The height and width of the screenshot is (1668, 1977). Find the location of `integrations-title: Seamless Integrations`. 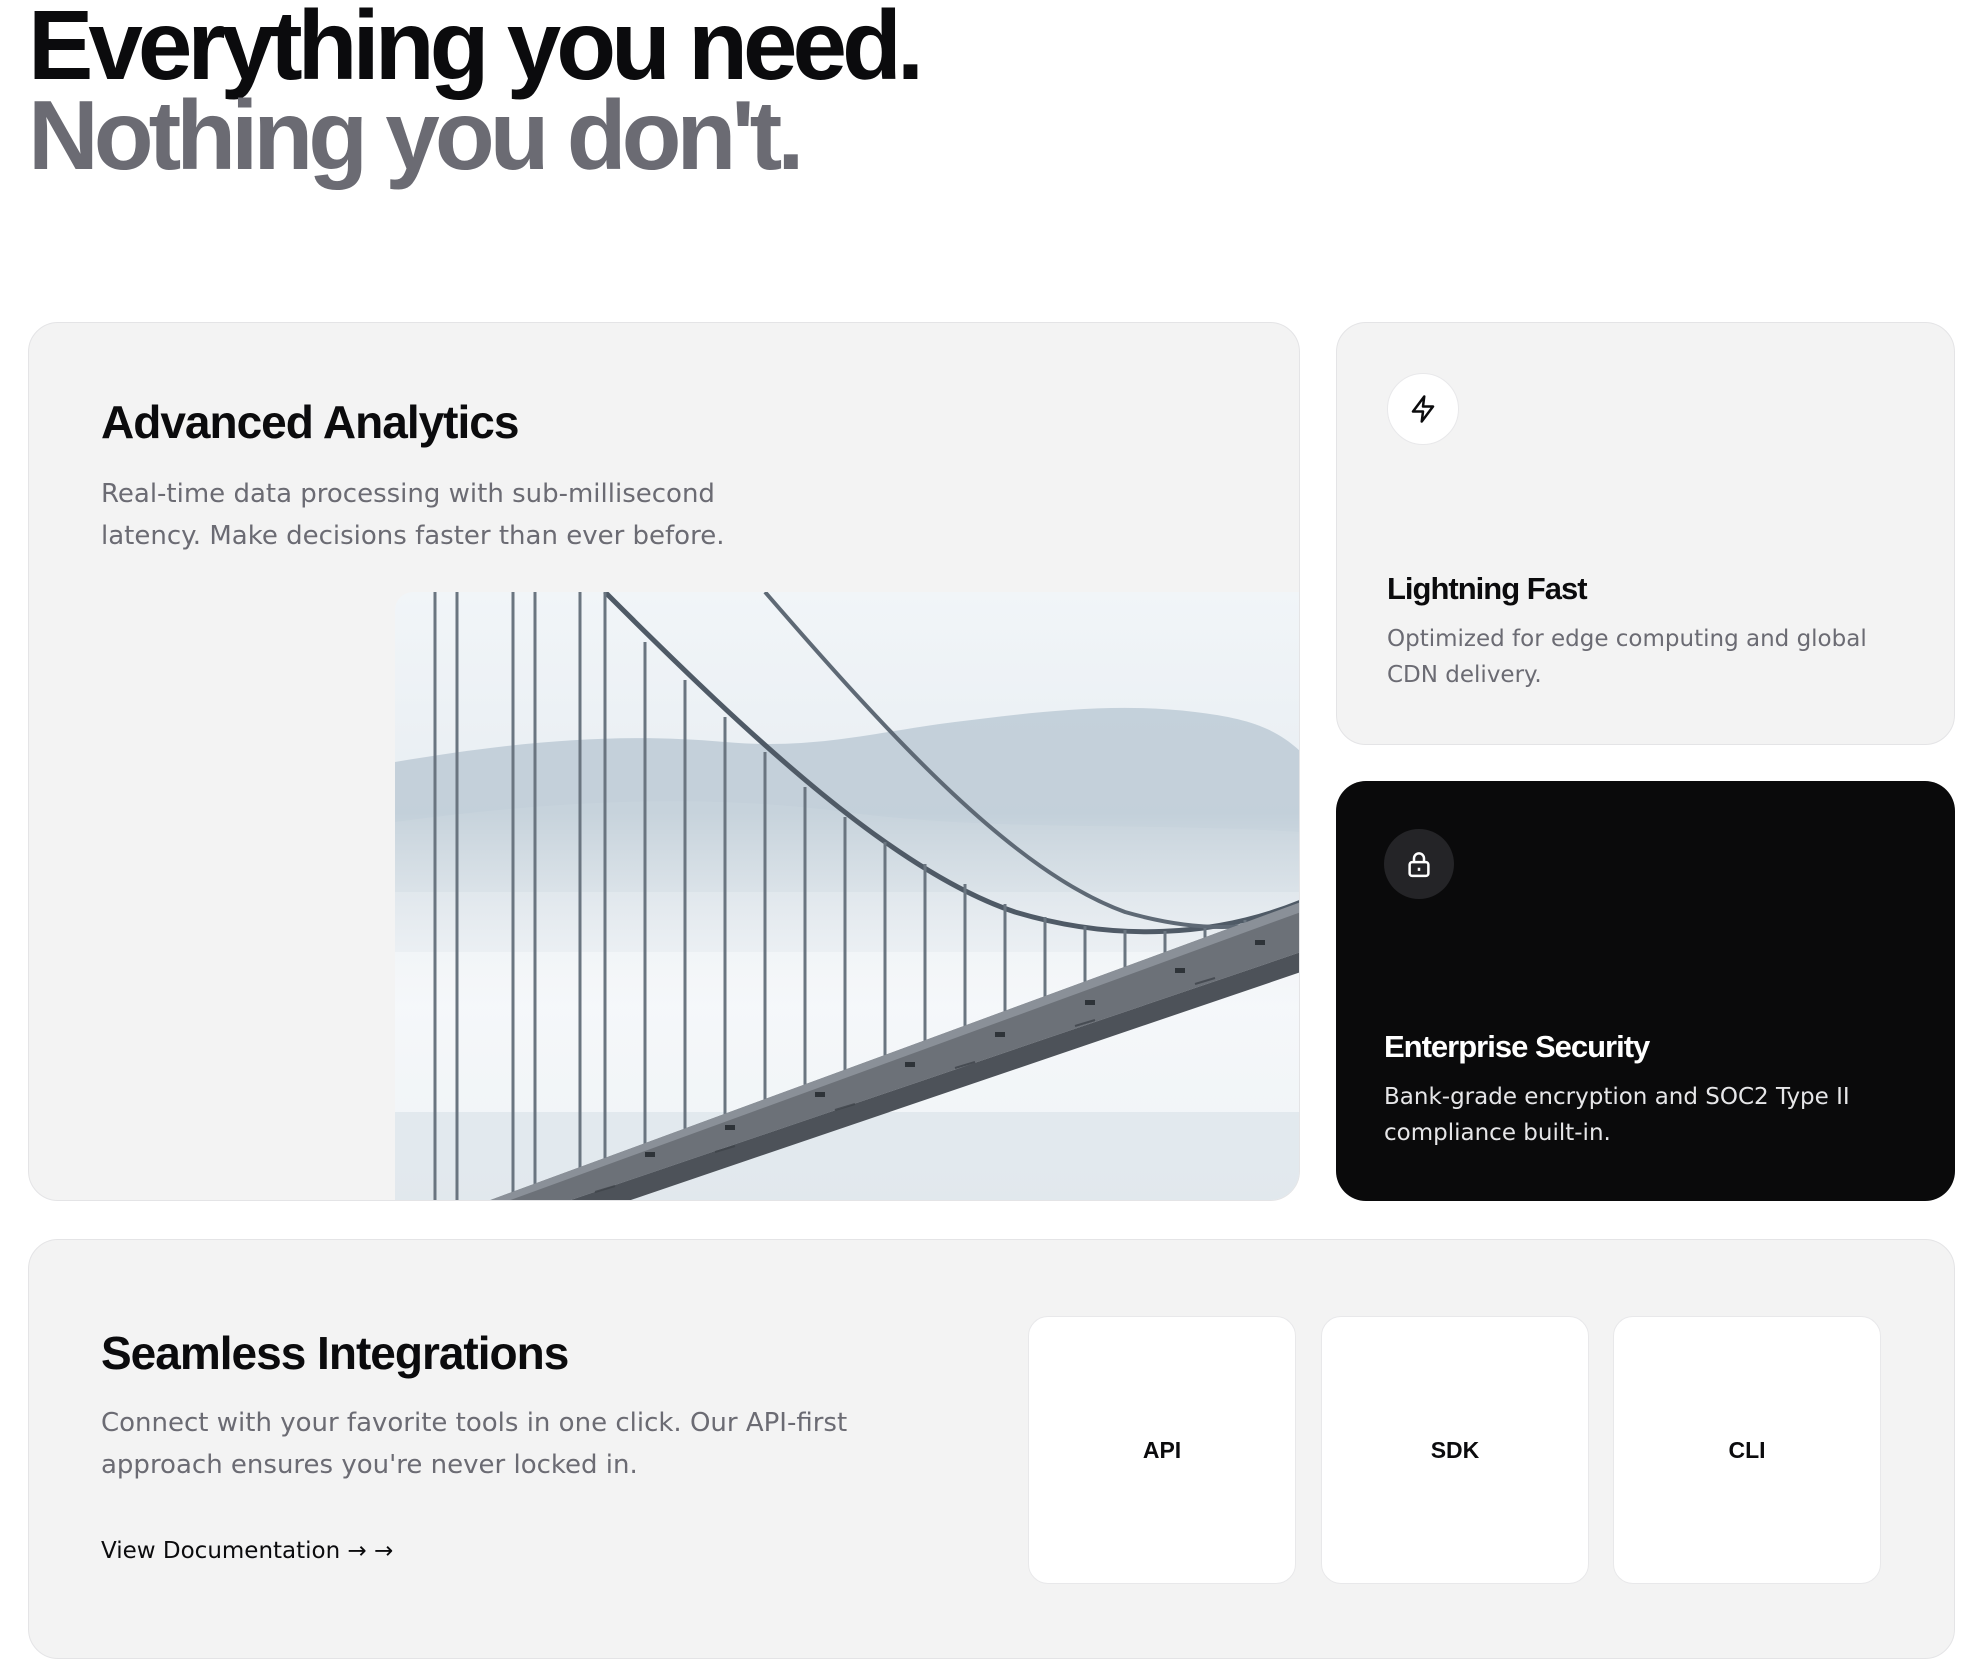

integrations-title: Seamless Integrations is located at coordinates (335, 1353).